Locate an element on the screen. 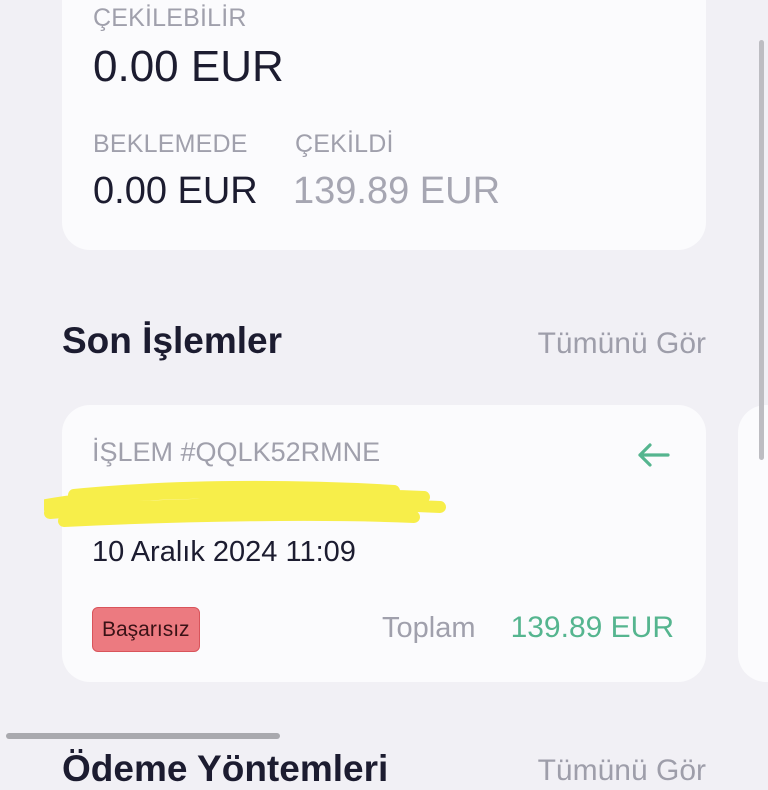  redaction-scribble is located at coordinates (245, 503).